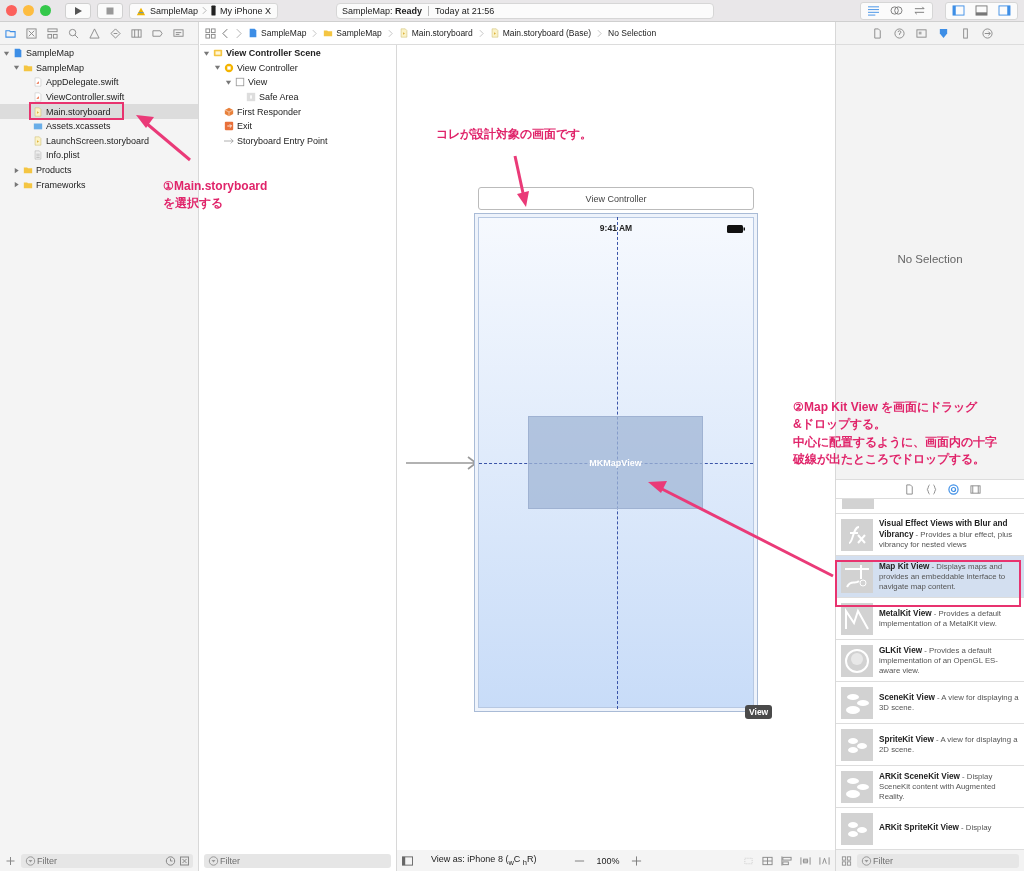 This screenshot has height=871, width=1024. Describe the element at coordinates (877, 33) in the screenshot. I see `file-icon` at that location.